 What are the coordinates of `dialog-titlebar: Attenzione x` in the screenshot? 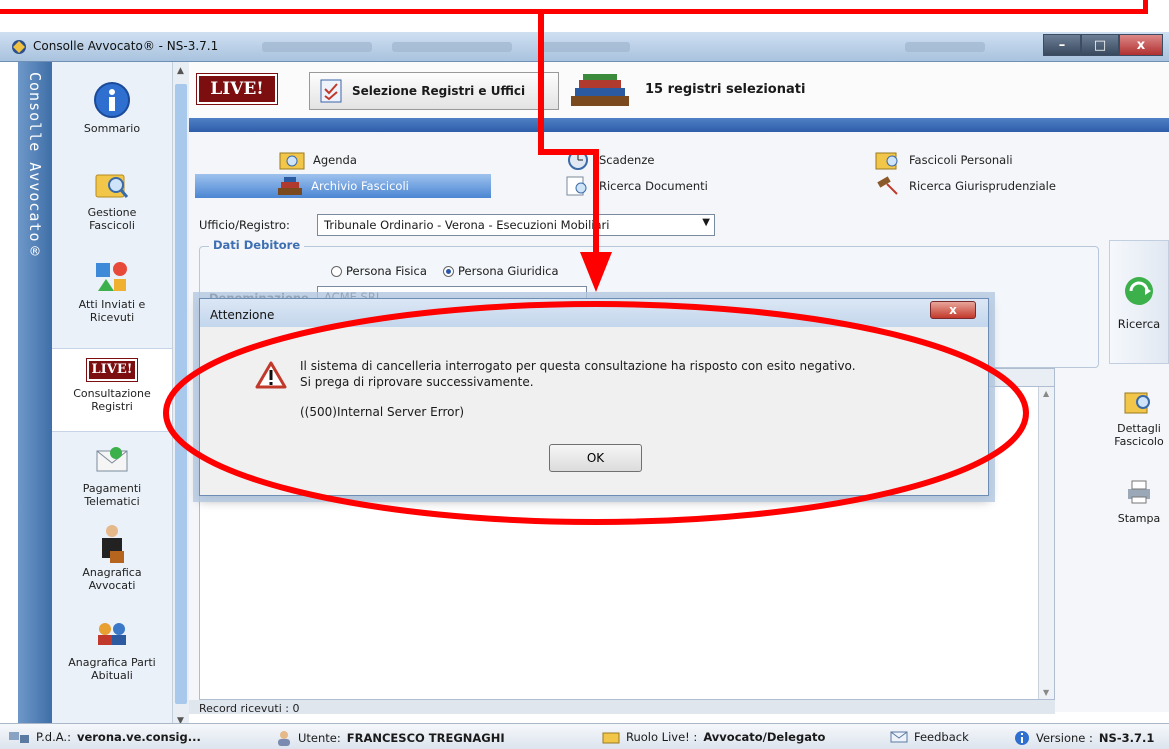 It's located at (594, 313).